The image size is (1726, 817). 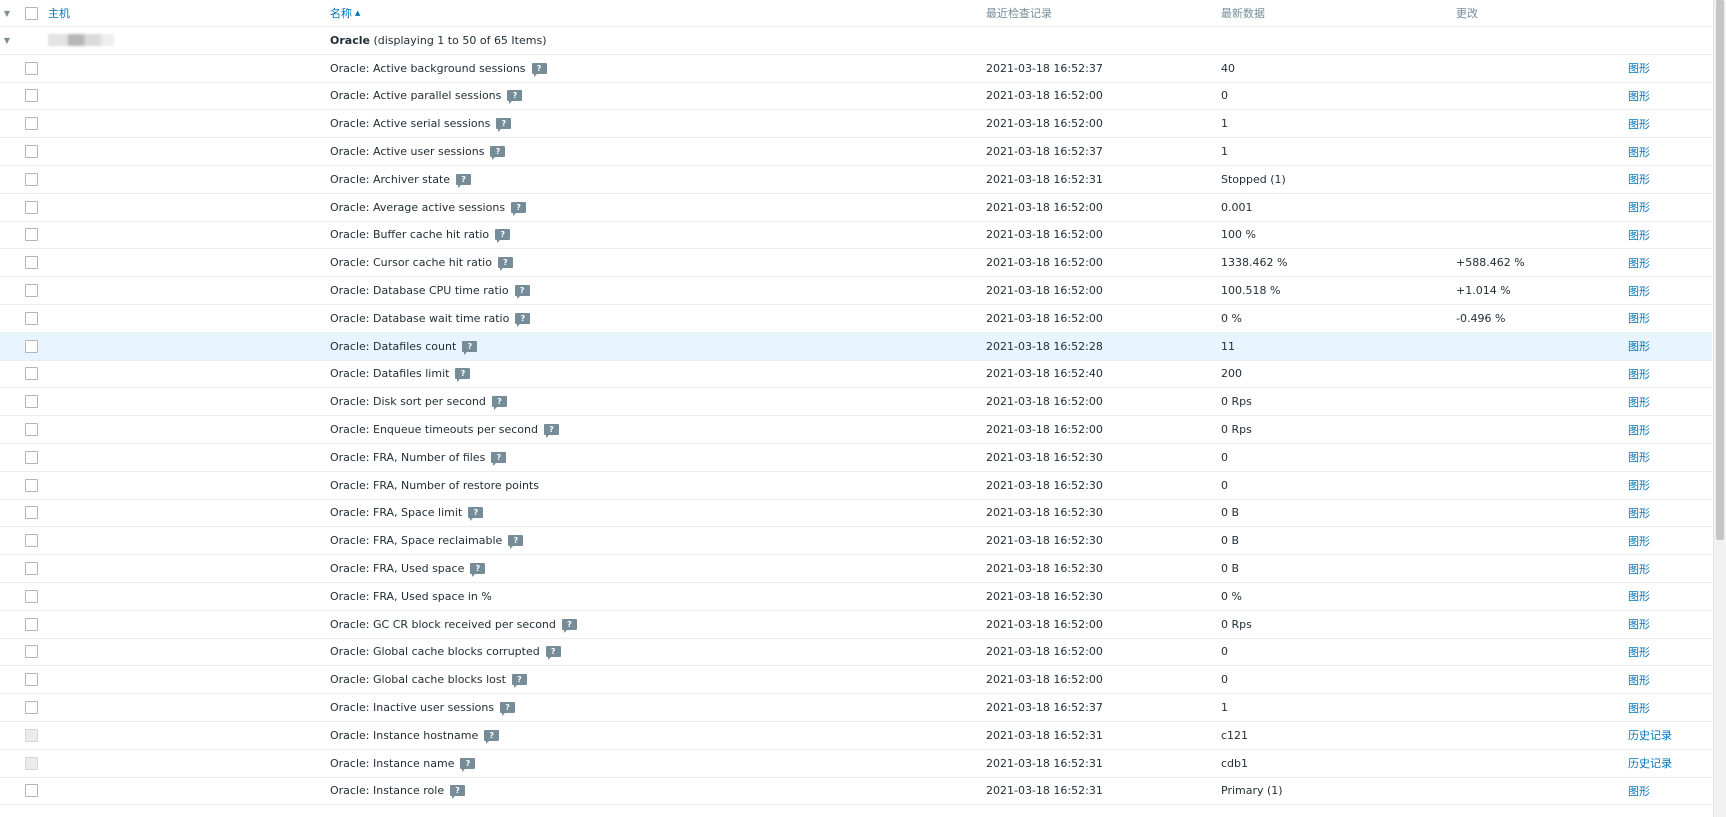 I want to click on item-name: Oracle: Buffer cache hit ratio, so click(x=410, y=235).